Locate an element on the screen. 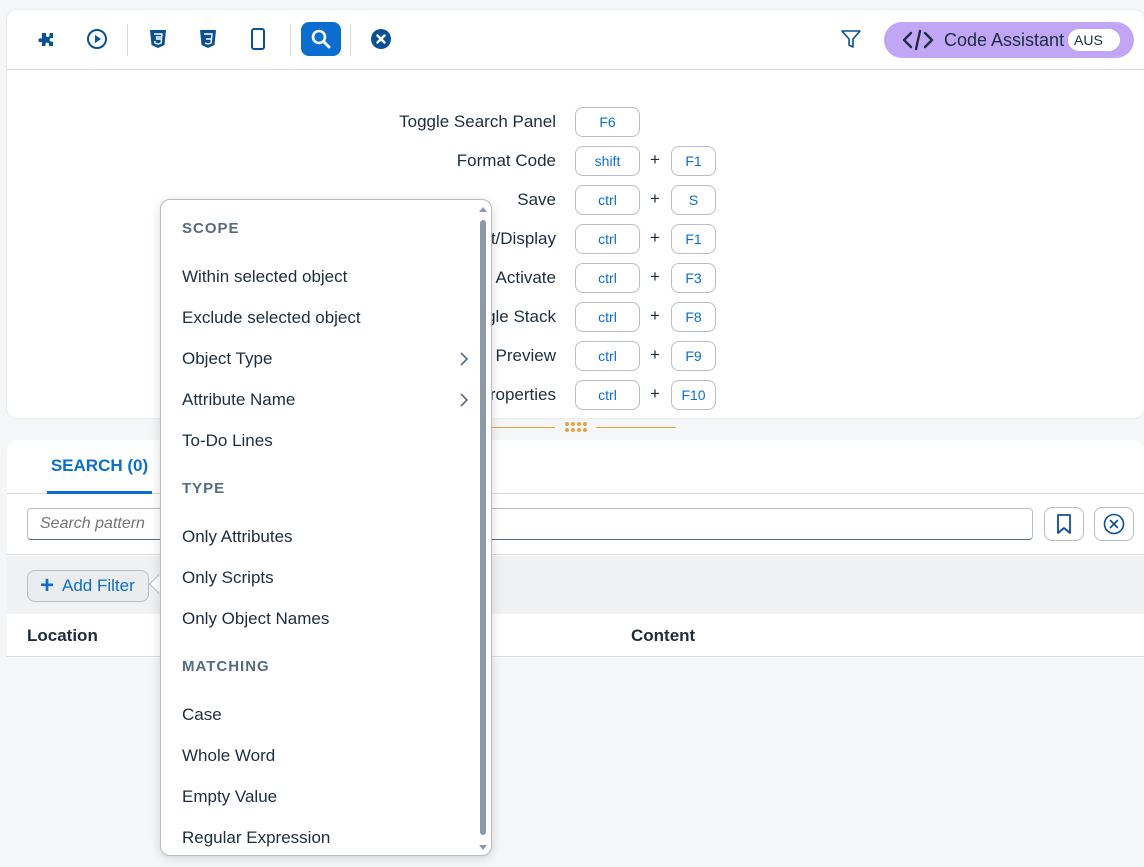 The image size is (1144, 867). shortcut-key: F9 is located at coordinates (693, 356).